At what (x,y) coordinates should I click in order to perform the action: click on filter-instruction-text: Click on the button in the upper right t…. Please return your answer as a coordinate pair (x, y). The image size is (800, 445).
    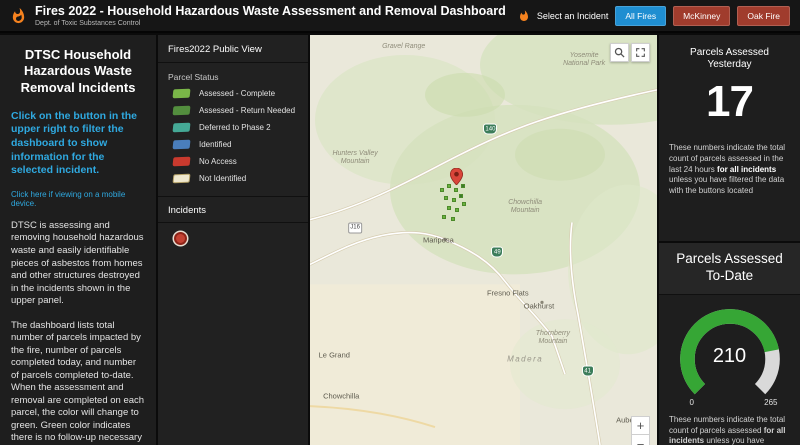
    Looking at the image, I should click on (74, 143).